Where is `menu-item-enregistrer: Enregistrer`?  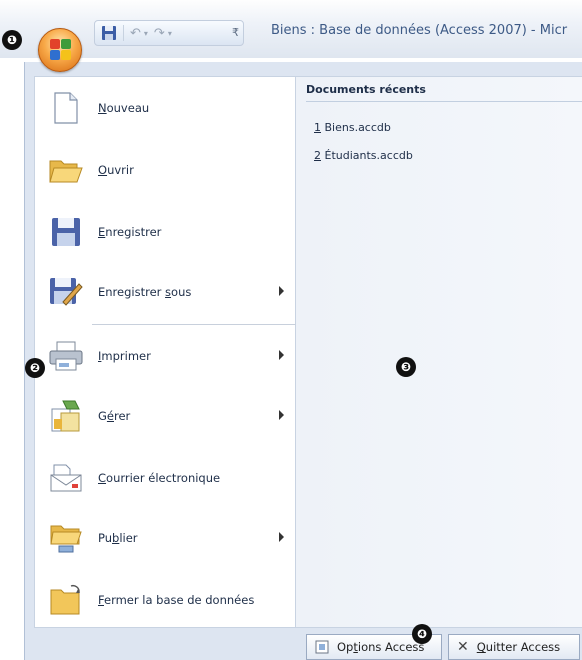 menu-item-enregistrer: Enregistrer is located at coordinates (172, 232).